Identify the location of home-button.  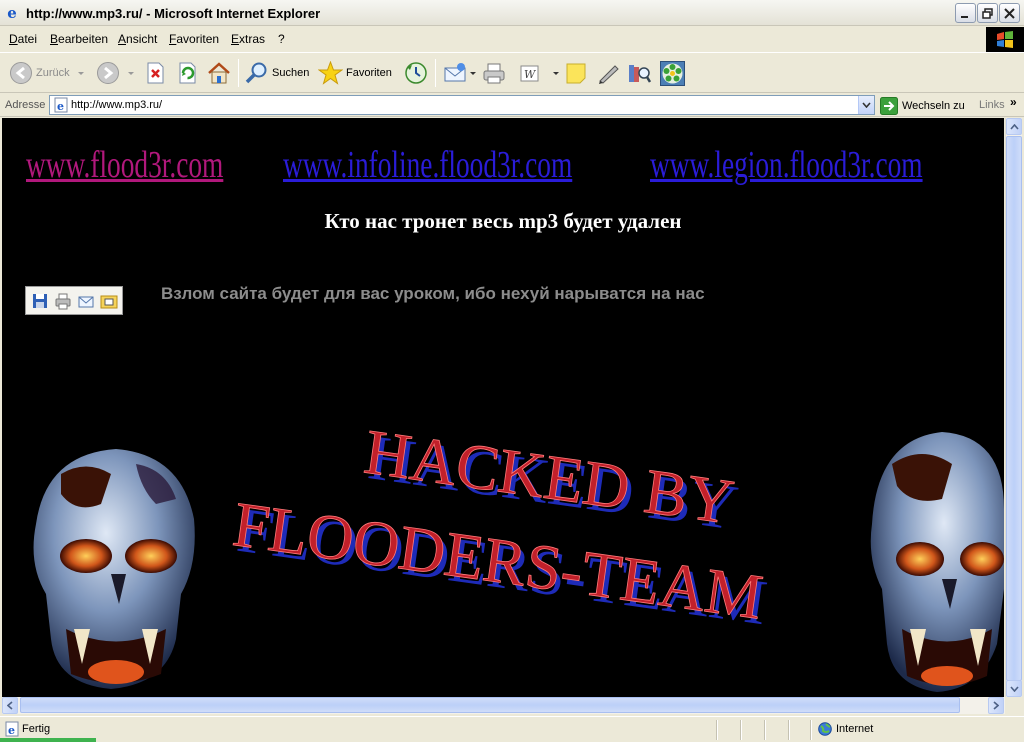
(219, 73).